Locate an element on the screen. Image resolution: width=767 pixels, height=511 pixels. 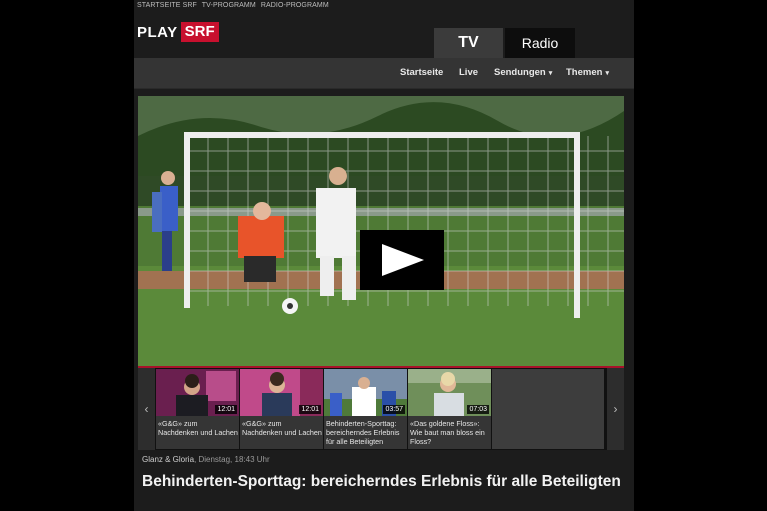
chevron-left-icon: ‹ is located at coordinates (146, 409).